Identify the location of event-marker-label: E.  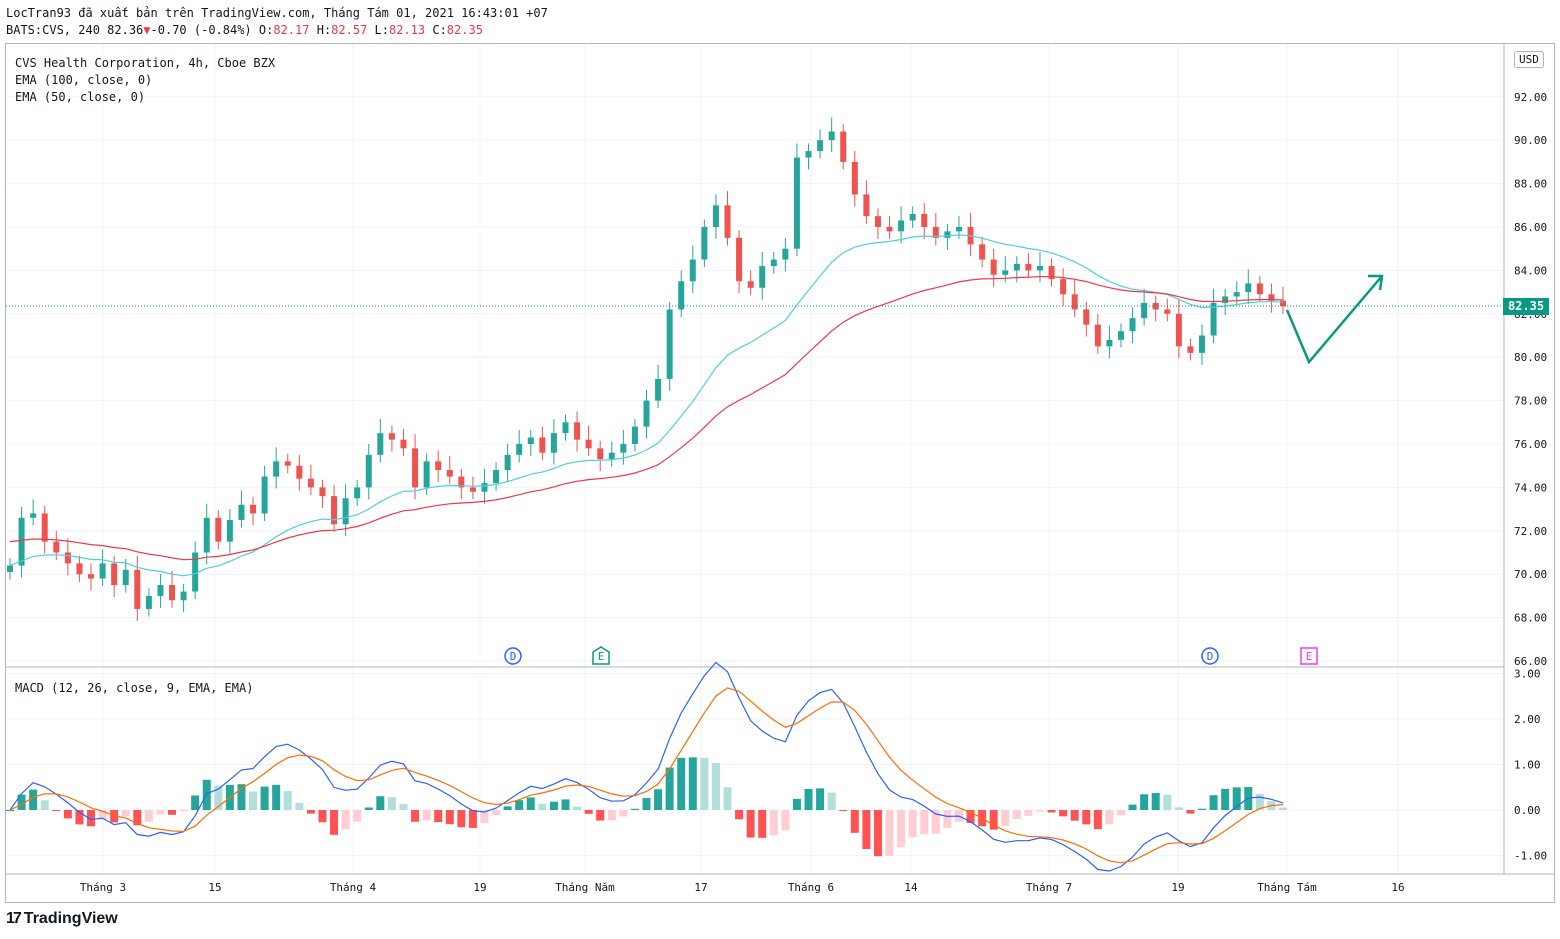
(601, 656).